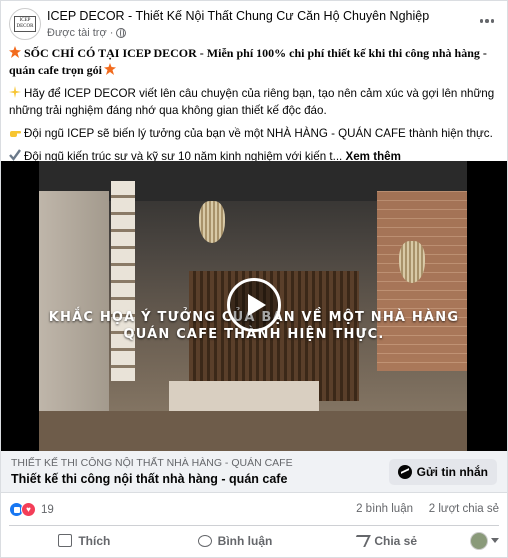 This screenshot has width=508, height=558. I want to click on send-message-button: Gửi tin nhắn, so click(442, 472).